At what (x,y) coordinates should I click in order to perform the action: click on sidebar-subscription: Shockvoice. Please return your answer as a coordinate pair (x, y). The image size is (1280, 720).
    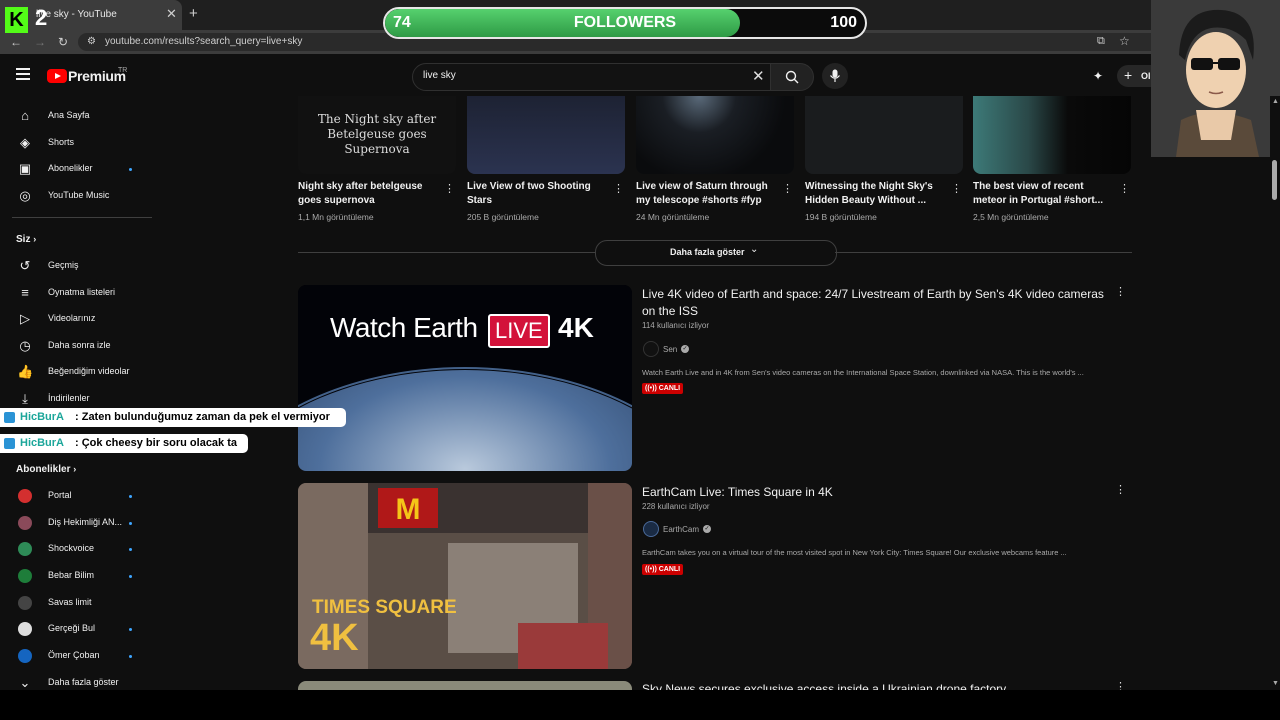
    Looking at the image, I should click on (76, 549).